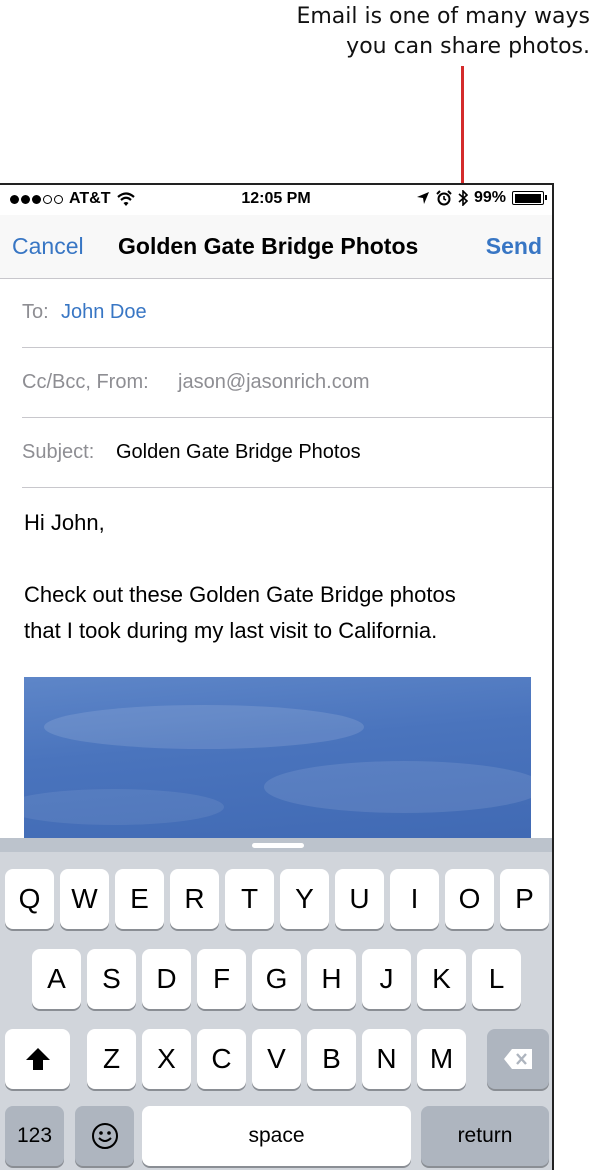 The height and width of the screenshot is (1170, 600). Describe the element at coordinates (111, 1059) in the screenshot. I see `key-z: Z` at that location.